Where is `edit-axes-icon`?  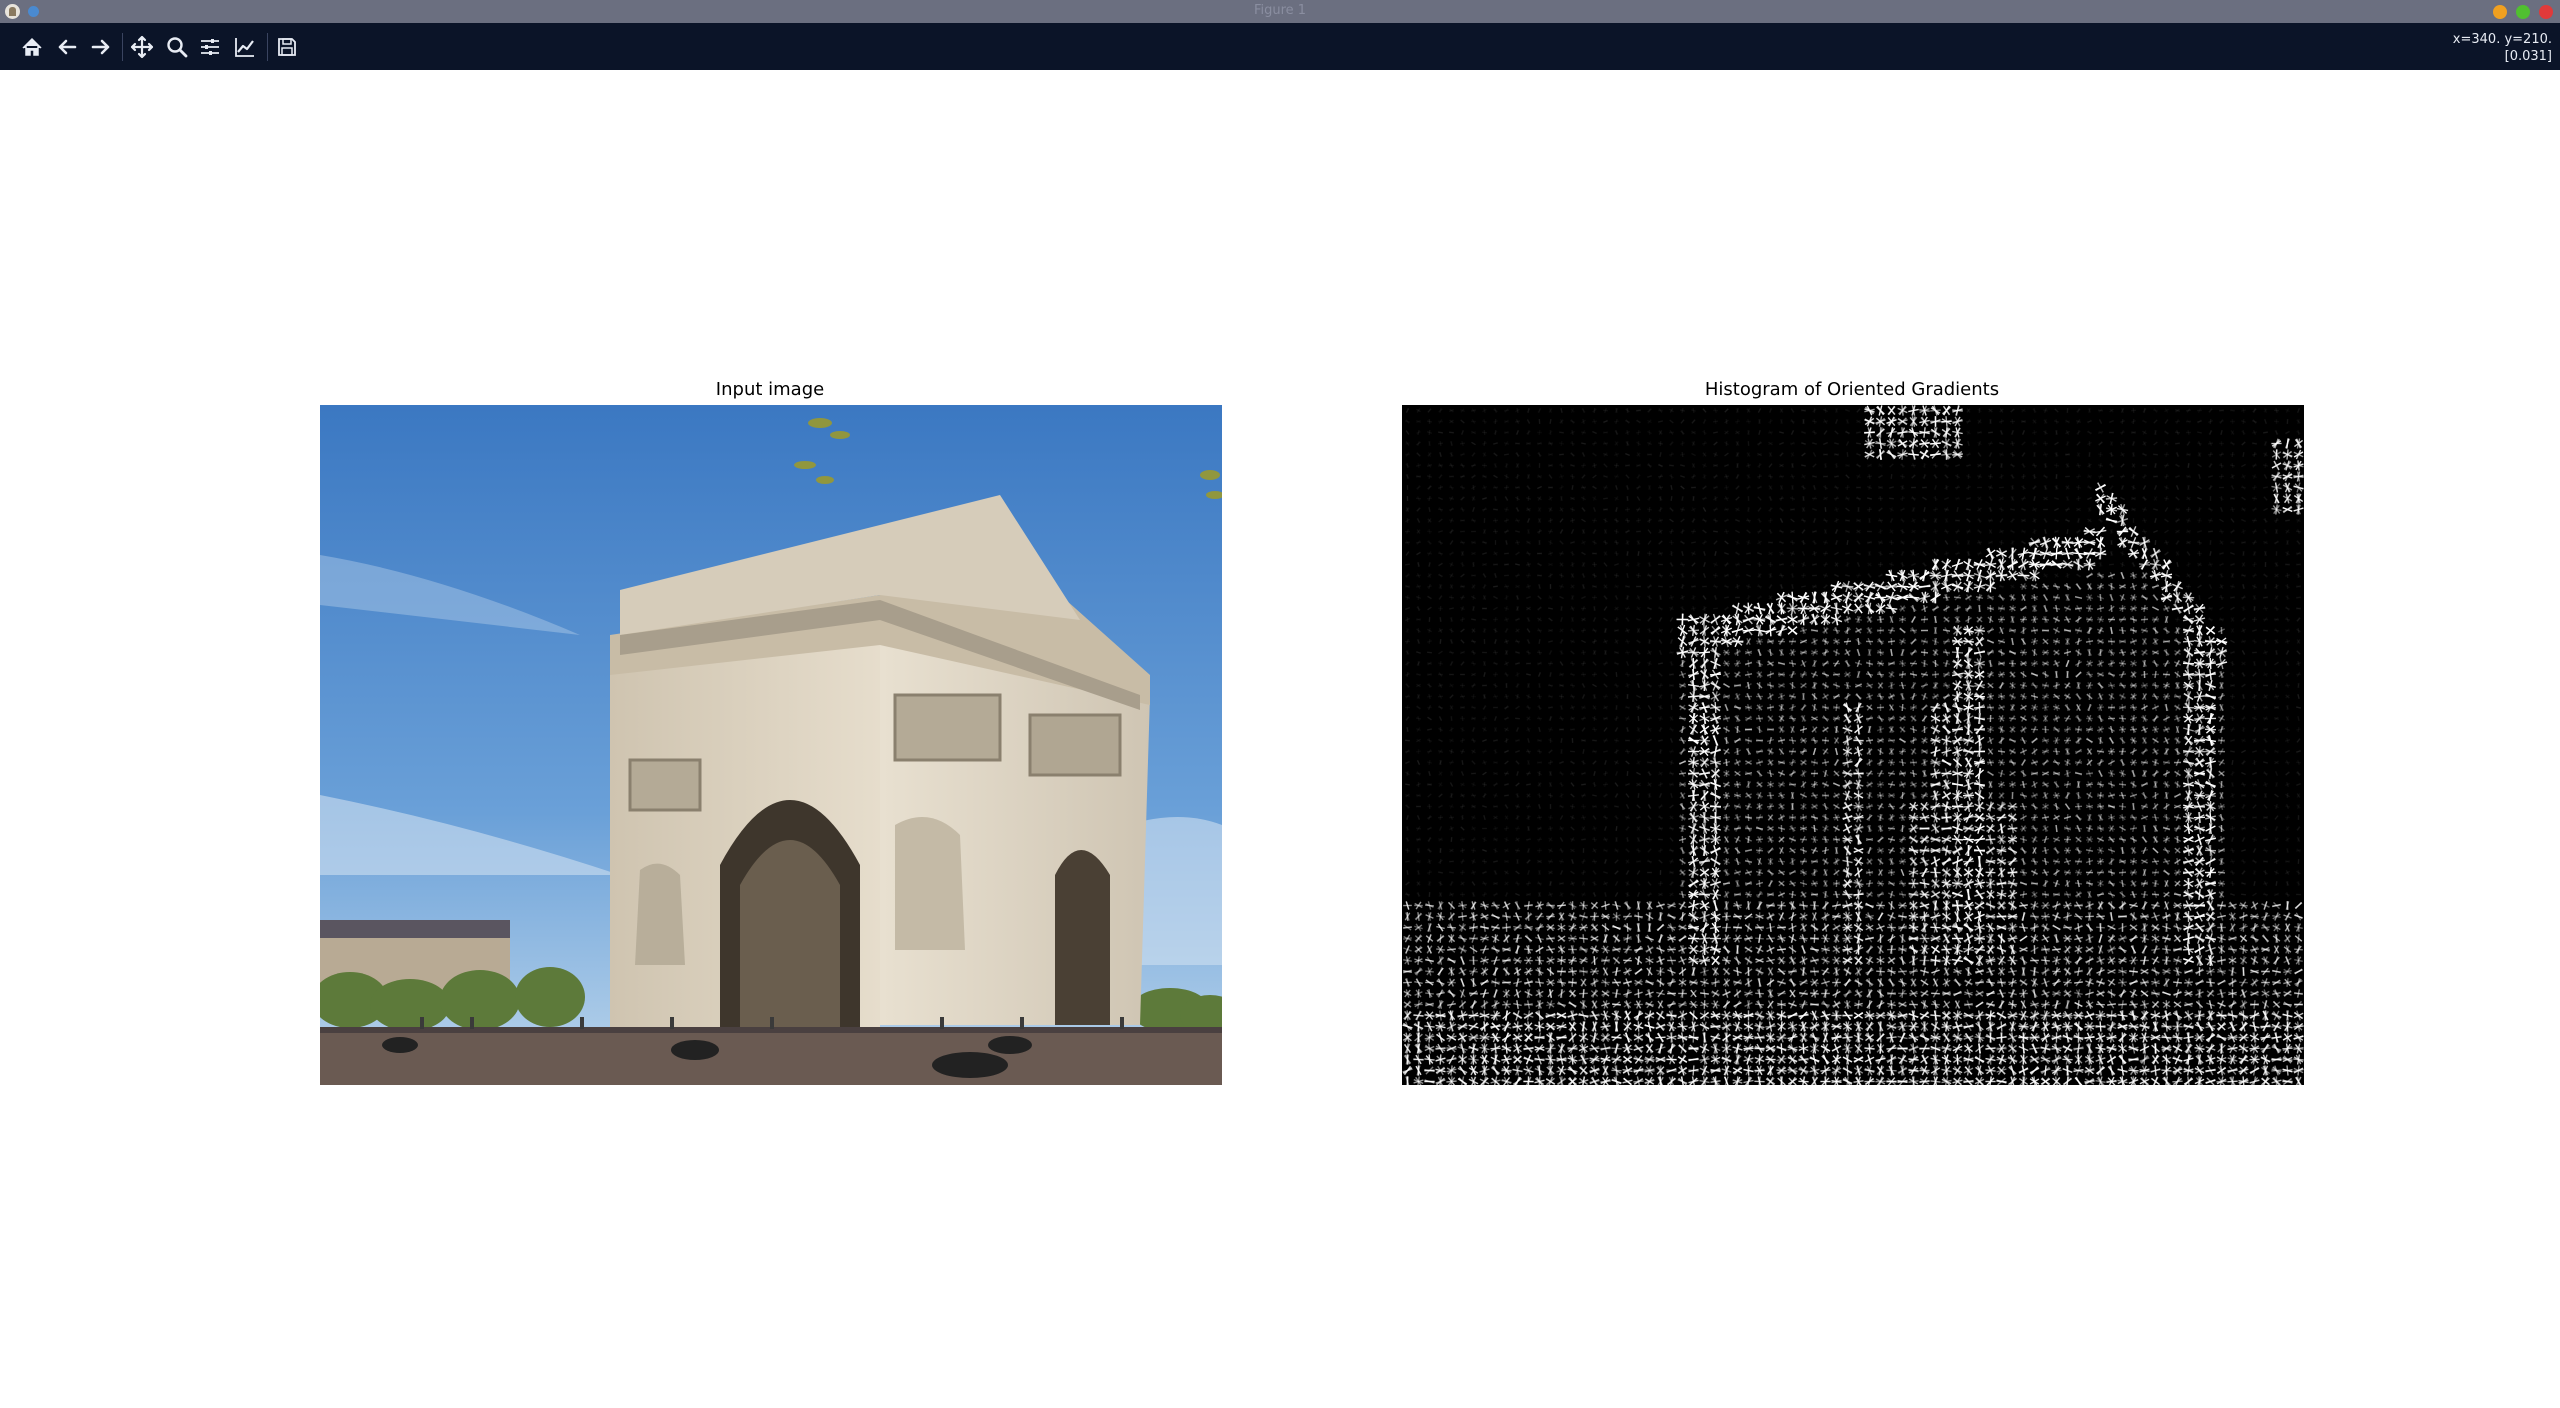
edit-axes-icon is located at coordinates (244, 47).